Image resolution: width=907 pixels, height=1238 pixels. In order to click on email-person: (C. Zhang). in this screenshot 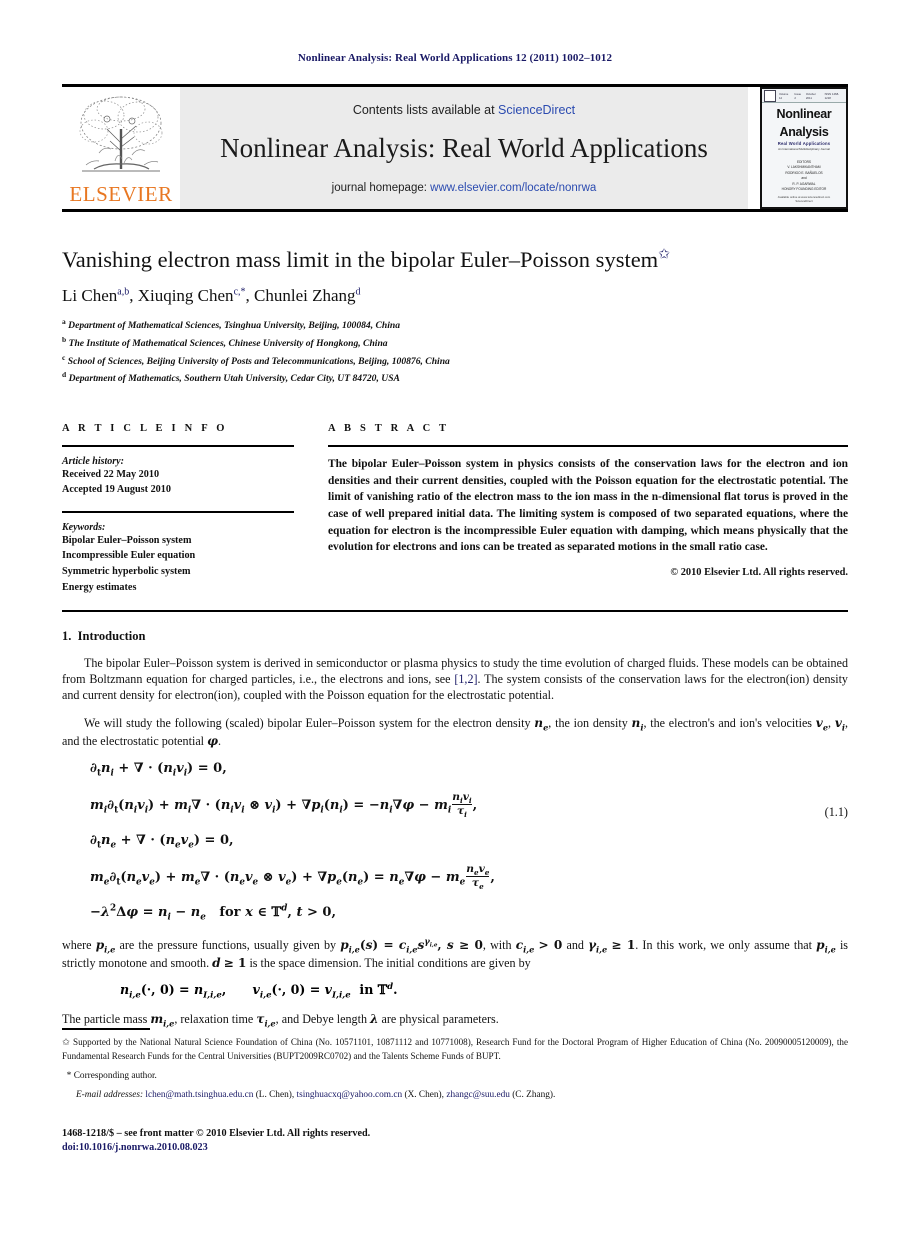, I will do `click(534, 1094)`.